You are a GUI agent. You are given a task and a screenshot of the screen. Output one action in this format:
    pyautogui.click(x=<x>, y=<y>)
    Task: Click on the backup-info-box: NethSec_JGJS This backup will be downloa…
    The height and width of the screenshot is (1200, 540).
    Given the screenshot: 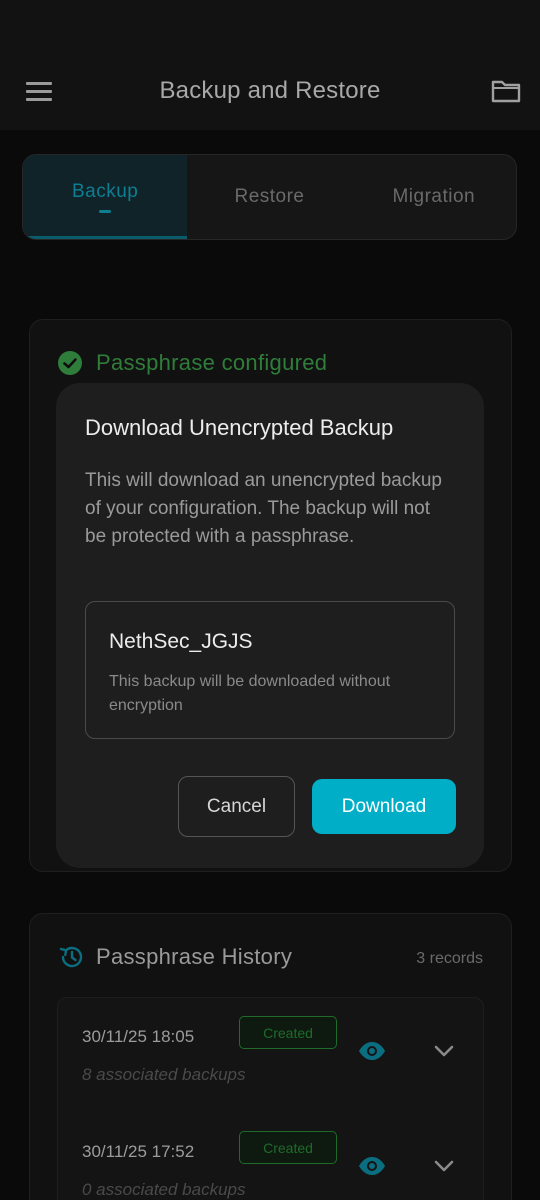 What is the action you would take?
    pyautogui.click(x=270, y=670)
    